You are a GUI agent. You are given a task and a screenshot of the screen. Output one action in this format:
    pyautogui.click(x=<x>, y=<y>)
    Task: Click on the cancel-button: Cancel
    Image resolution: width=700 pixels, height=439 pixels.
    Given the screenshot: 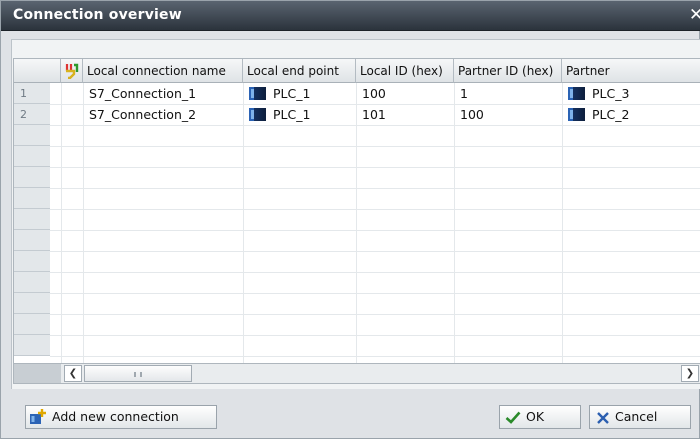 What is the action you would take?
    pyautogui.click(x=640, y=417)
    